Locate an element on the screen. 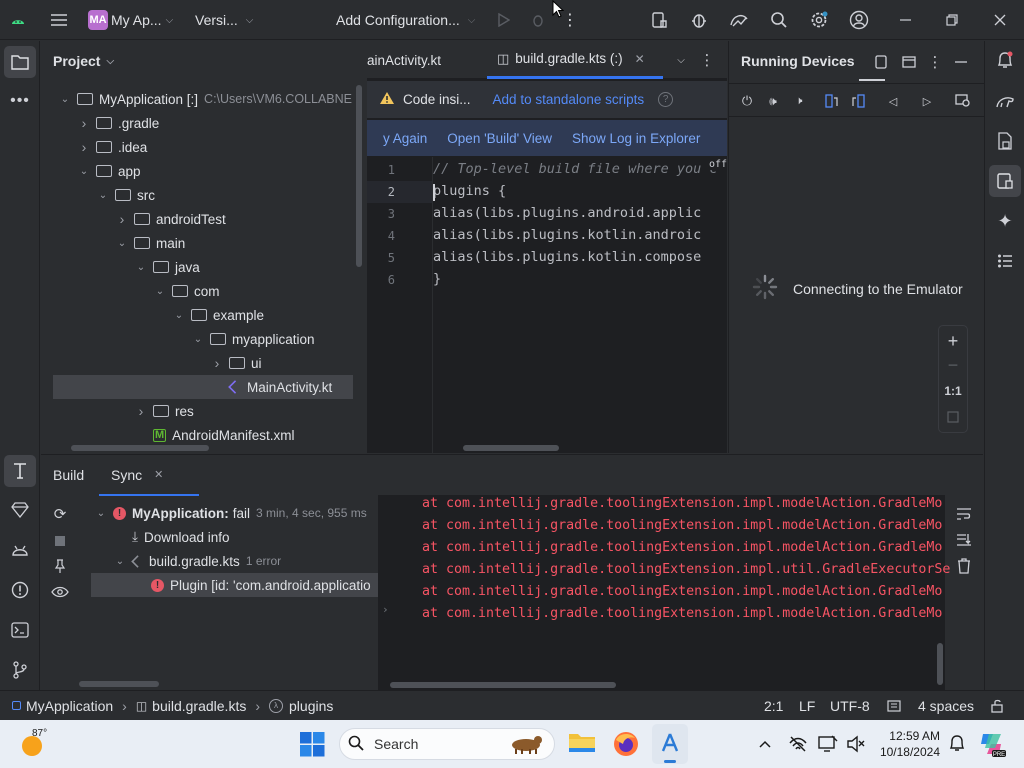 Image resolution: width=1024 pixels, height=768 pixels. restore-icon is located at coordinates (952, 20).